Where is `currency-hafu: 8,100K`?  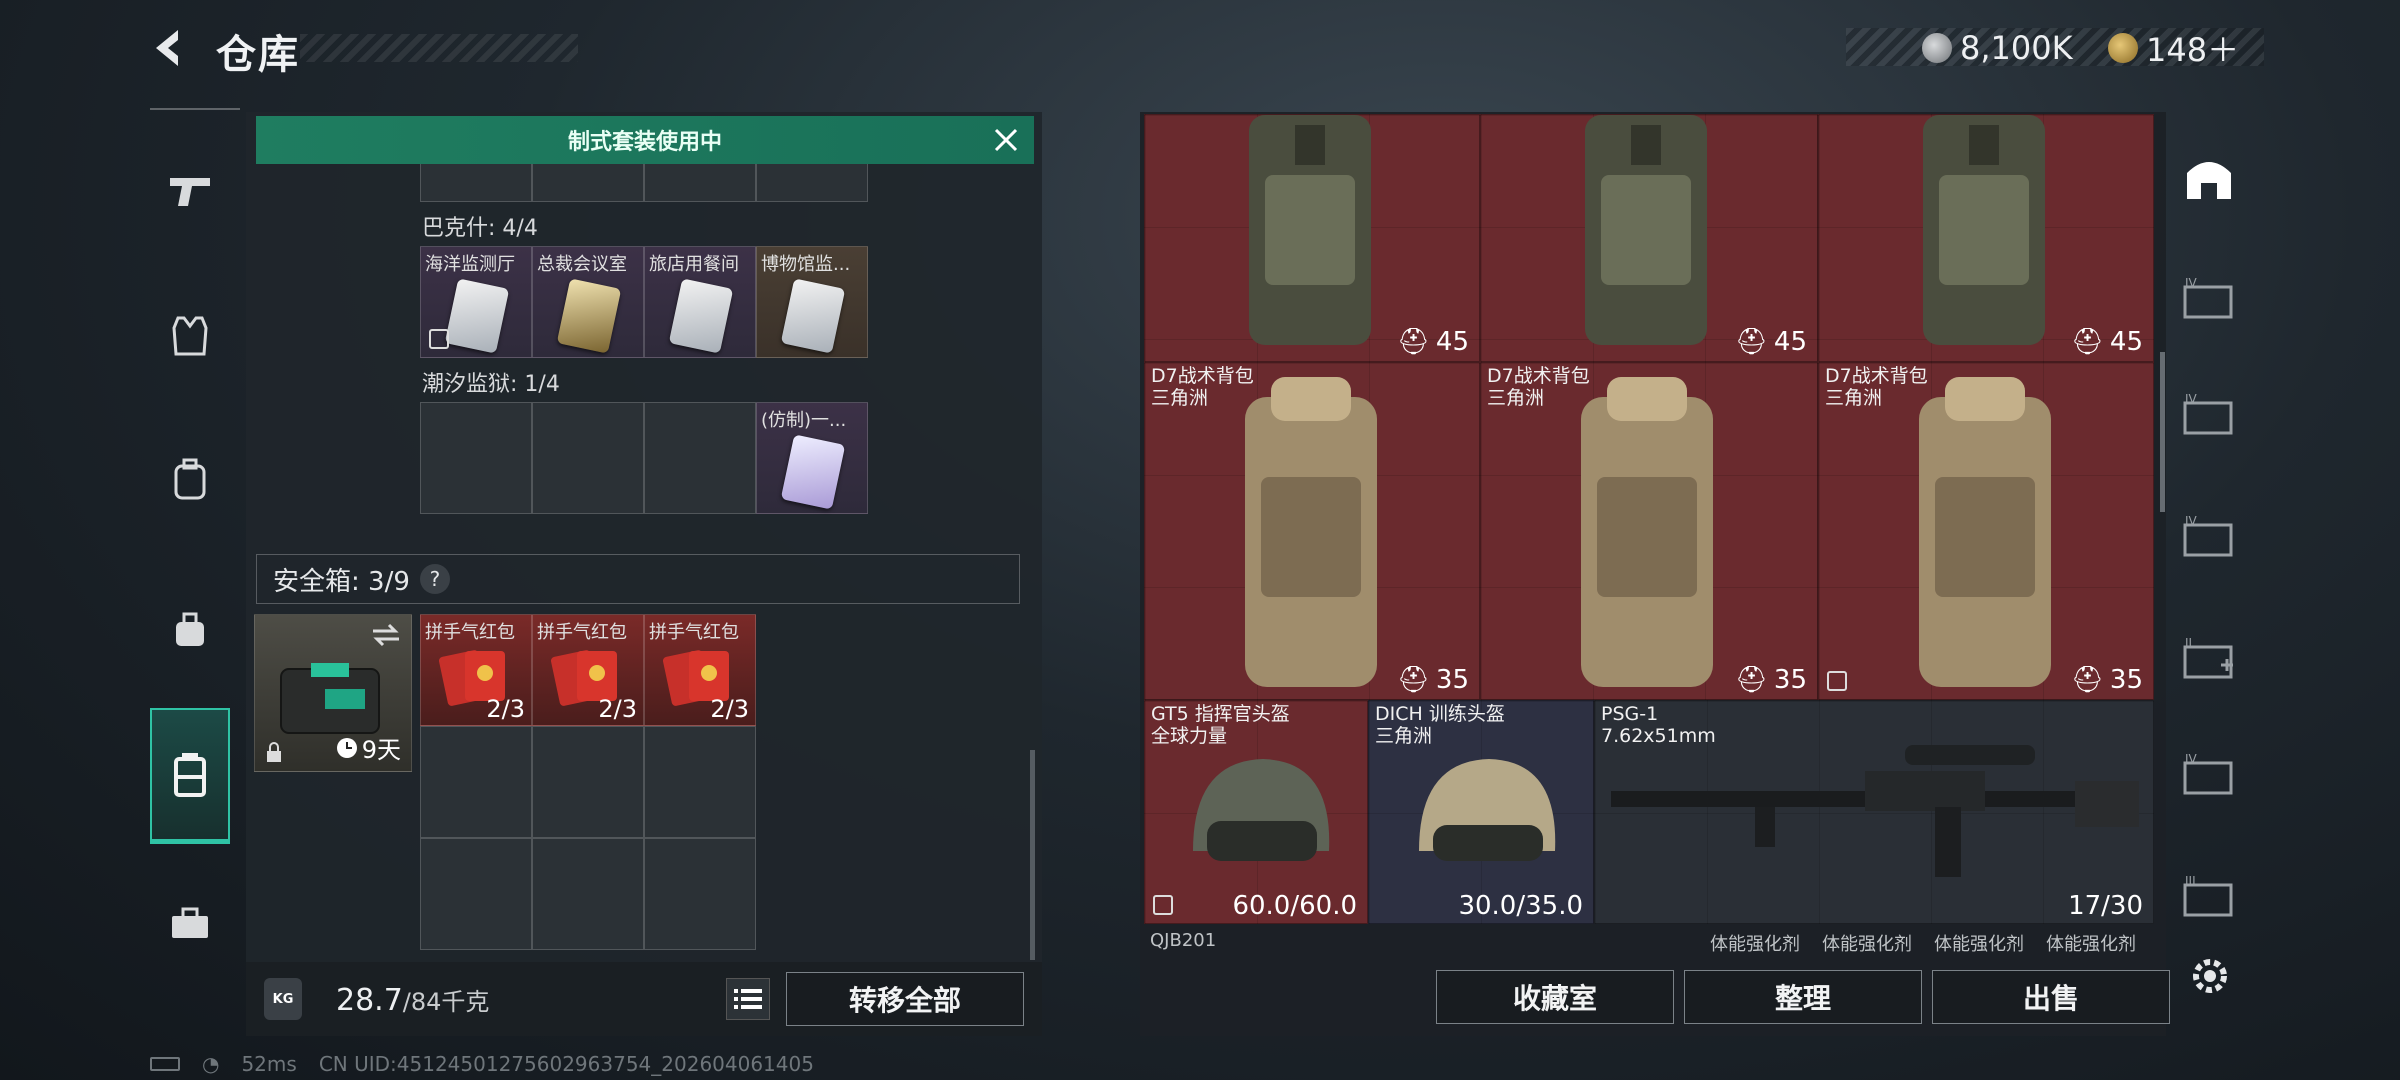
currency-hafu: 8,100K is located at coordinates (1997, 48).